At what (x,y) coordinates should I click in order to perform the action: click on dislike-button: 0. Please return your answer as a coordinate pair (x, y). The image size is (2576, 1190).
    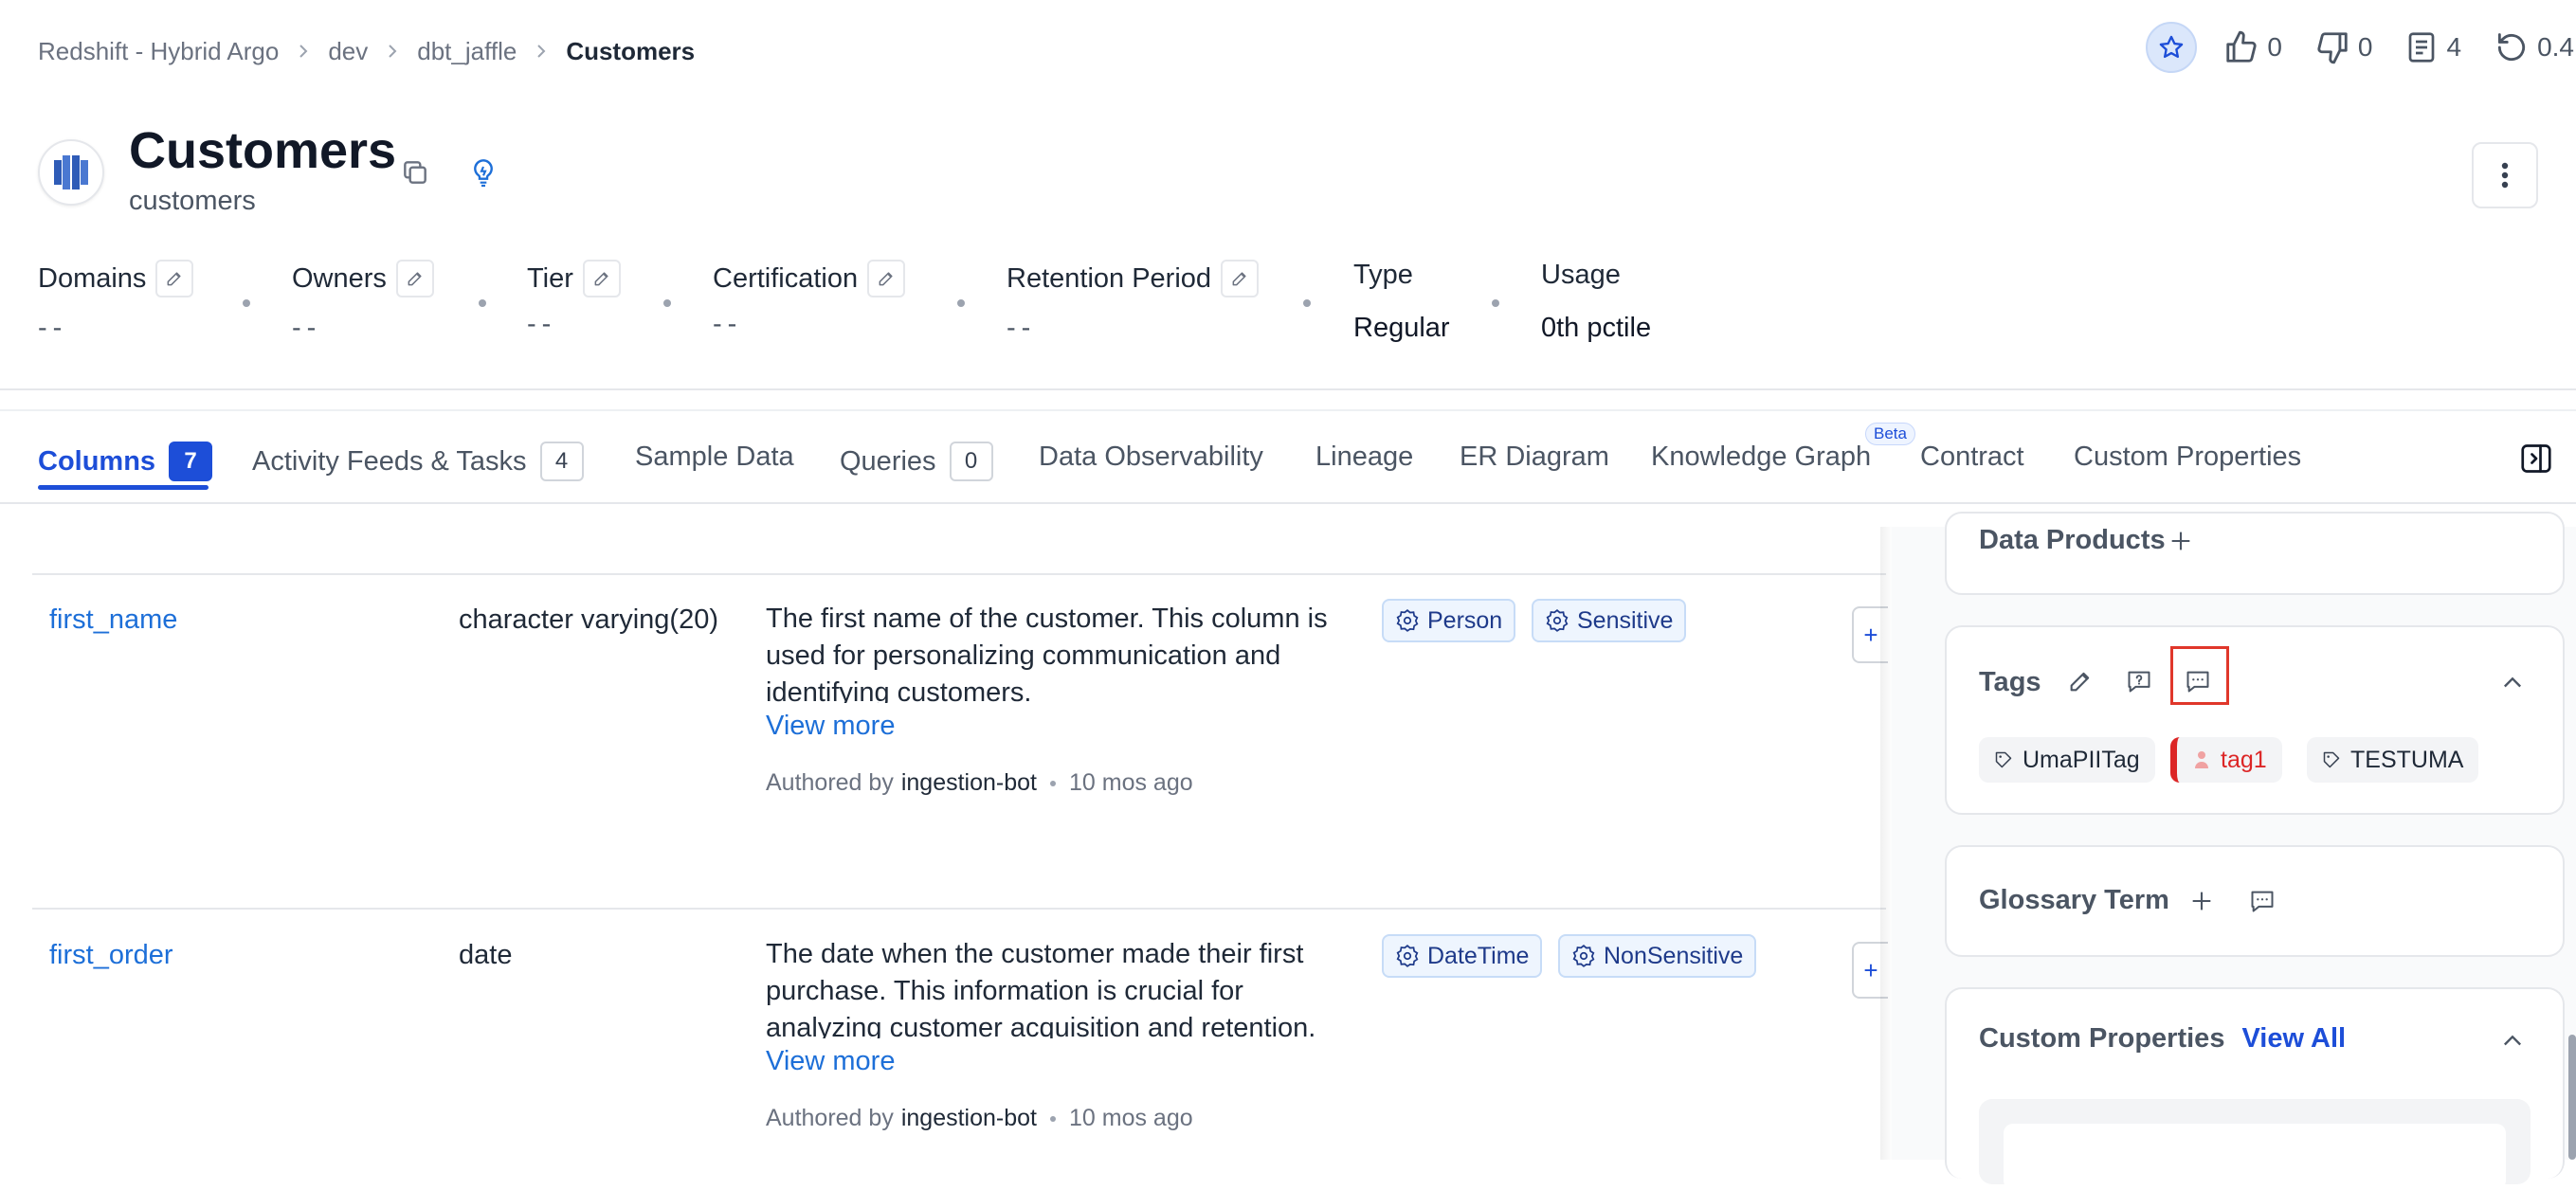
    Looking at the image, I should click on (2343, 47).